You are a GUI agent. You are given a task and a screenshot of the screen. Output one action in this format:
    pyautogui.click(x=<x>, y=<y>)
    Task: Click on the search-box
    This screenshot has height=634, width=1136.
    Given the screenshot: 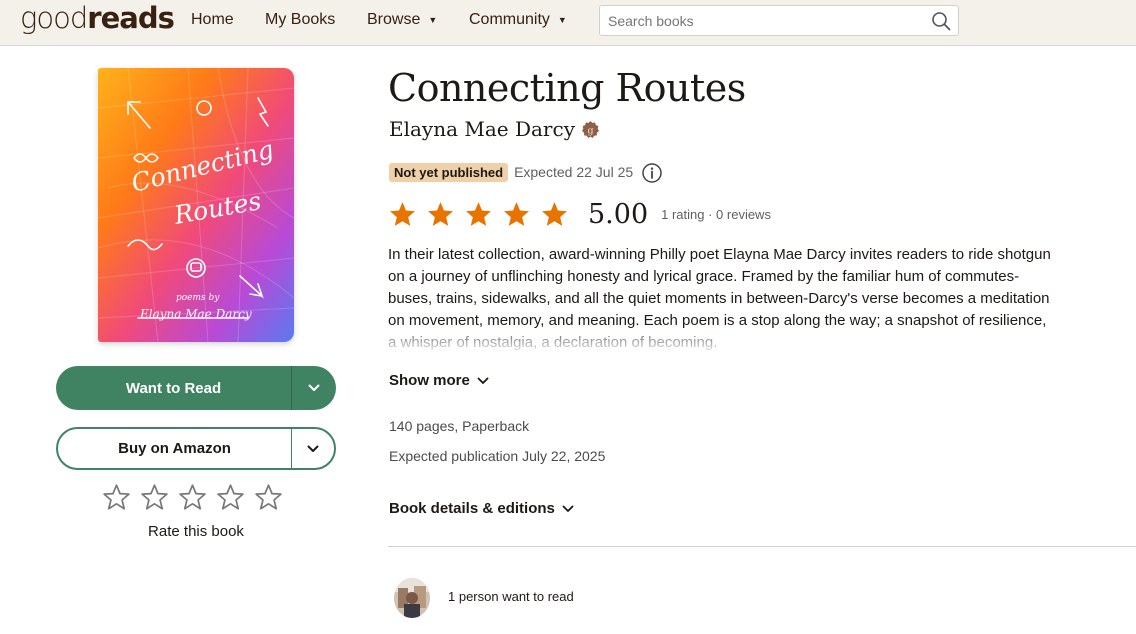 What is the action you would take?
    pyautogui.click(x=779, y=20)
    